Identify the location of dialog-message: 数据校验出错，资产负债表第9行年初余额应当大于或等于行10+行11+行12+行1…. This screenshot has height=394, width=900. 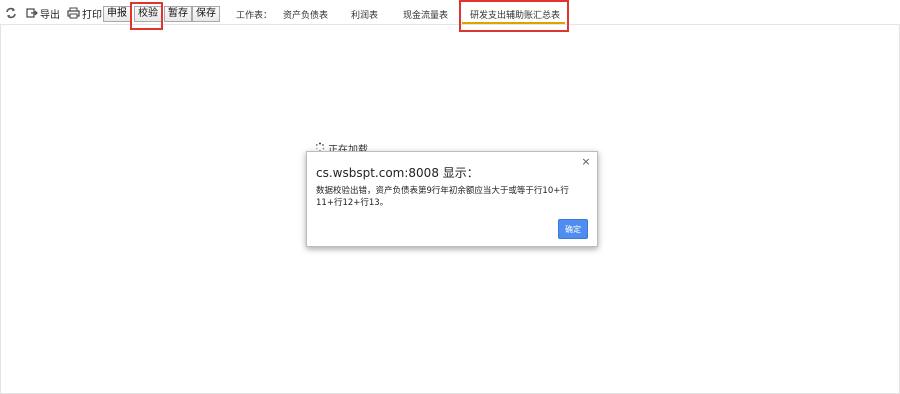
(442, 197).